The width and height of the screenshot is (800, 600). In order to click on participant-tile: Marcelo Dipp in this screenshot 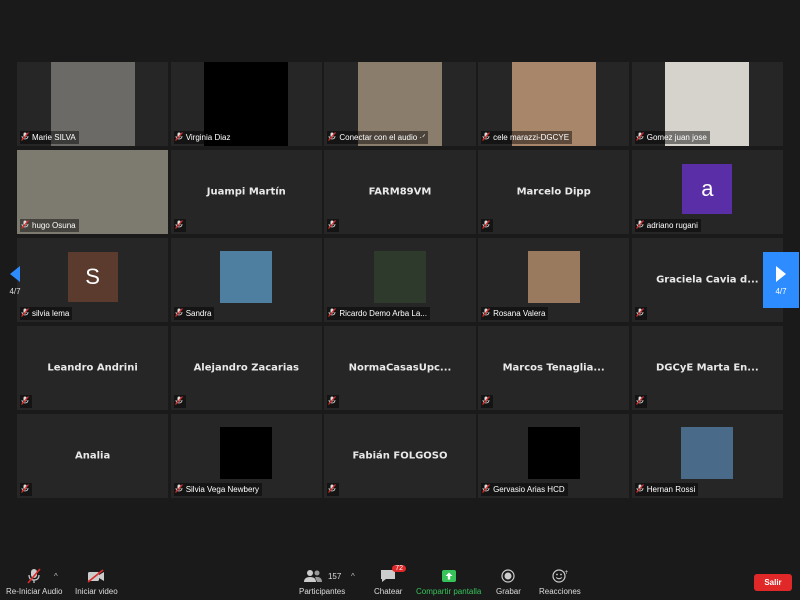, I will do `click(554, 192)`.